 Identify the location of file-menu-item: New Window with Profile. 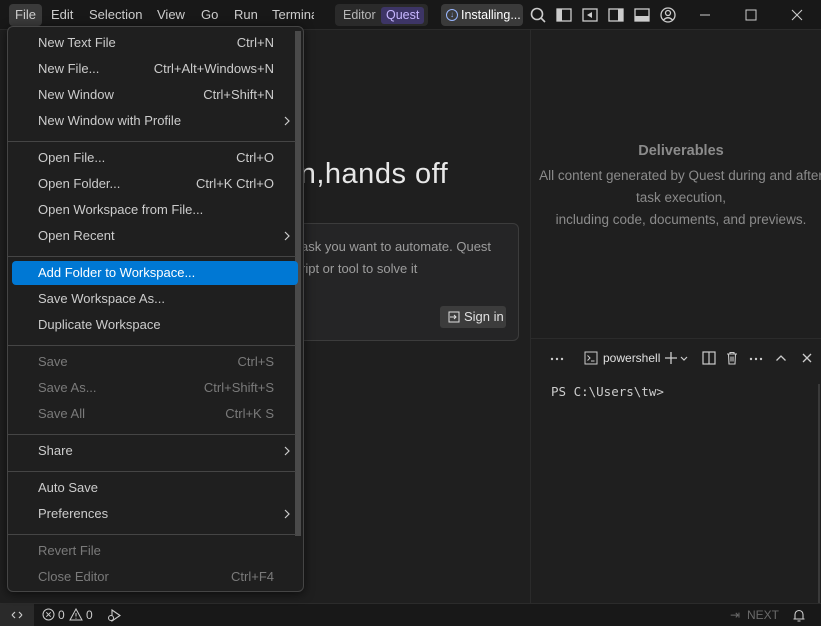
(155, 121).